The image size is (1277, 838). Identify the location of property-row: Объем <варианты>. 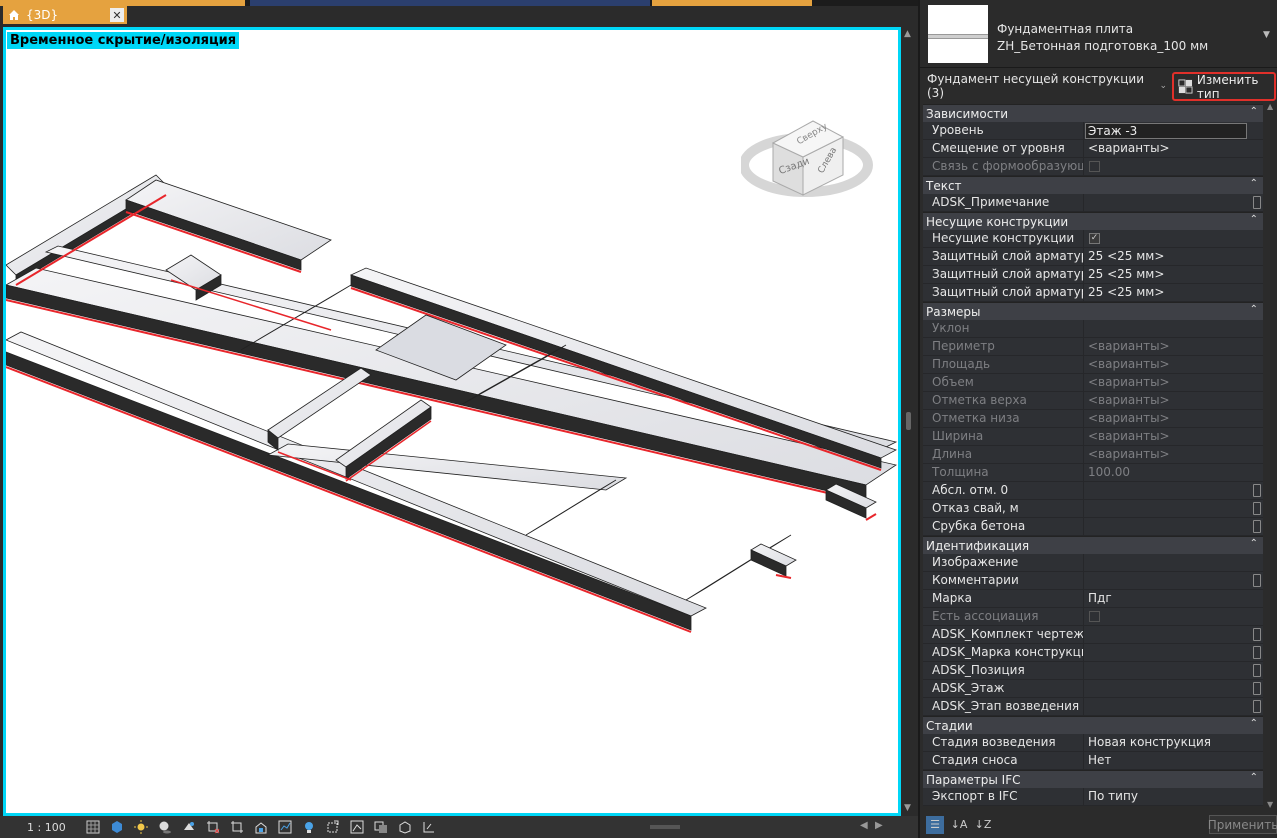
(1093, 383).